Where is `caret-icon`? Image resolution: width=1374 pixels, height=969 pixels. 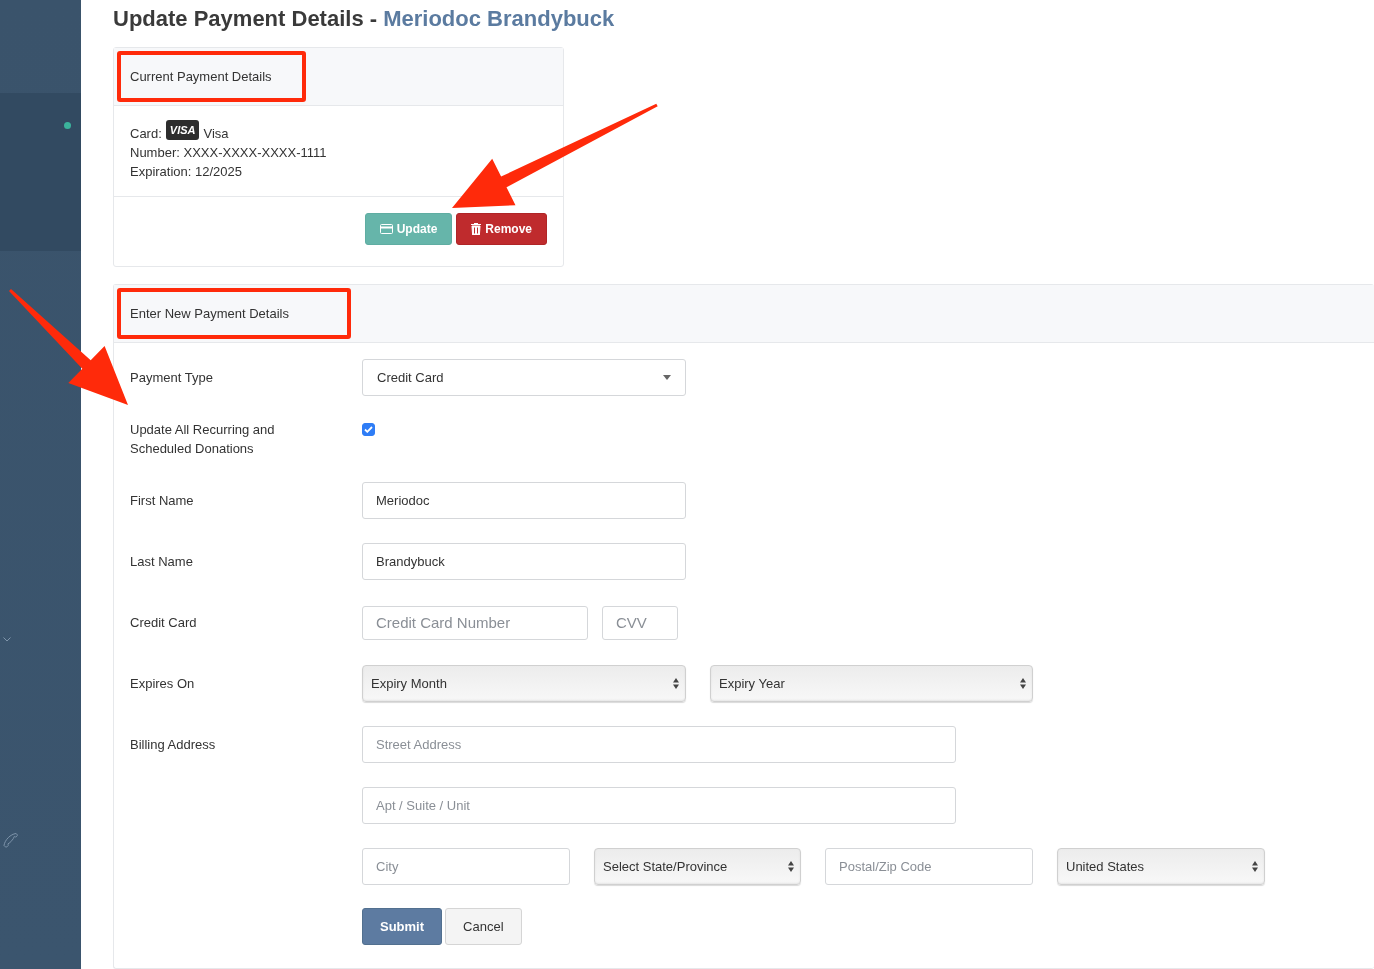
caret-icon is located at coordinates (667, 377).